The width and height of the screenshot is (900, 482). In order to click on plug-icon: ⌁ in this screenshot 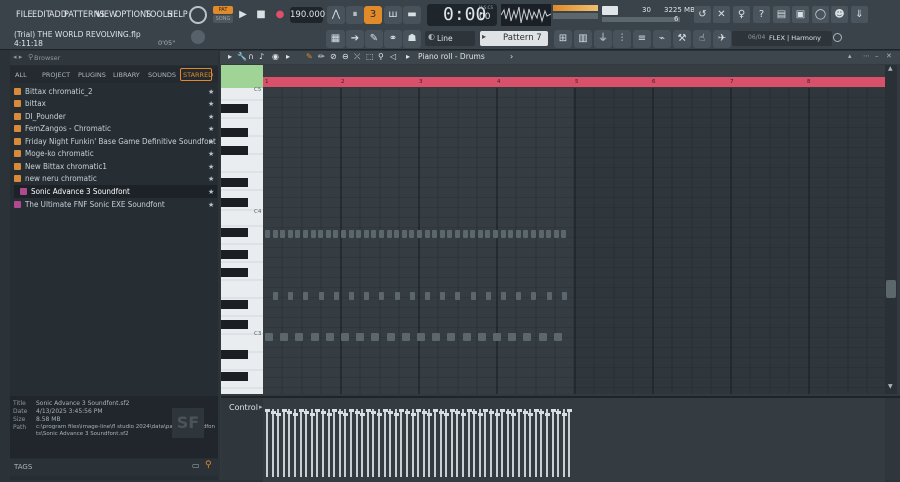, I will do `click(662, 39)`.